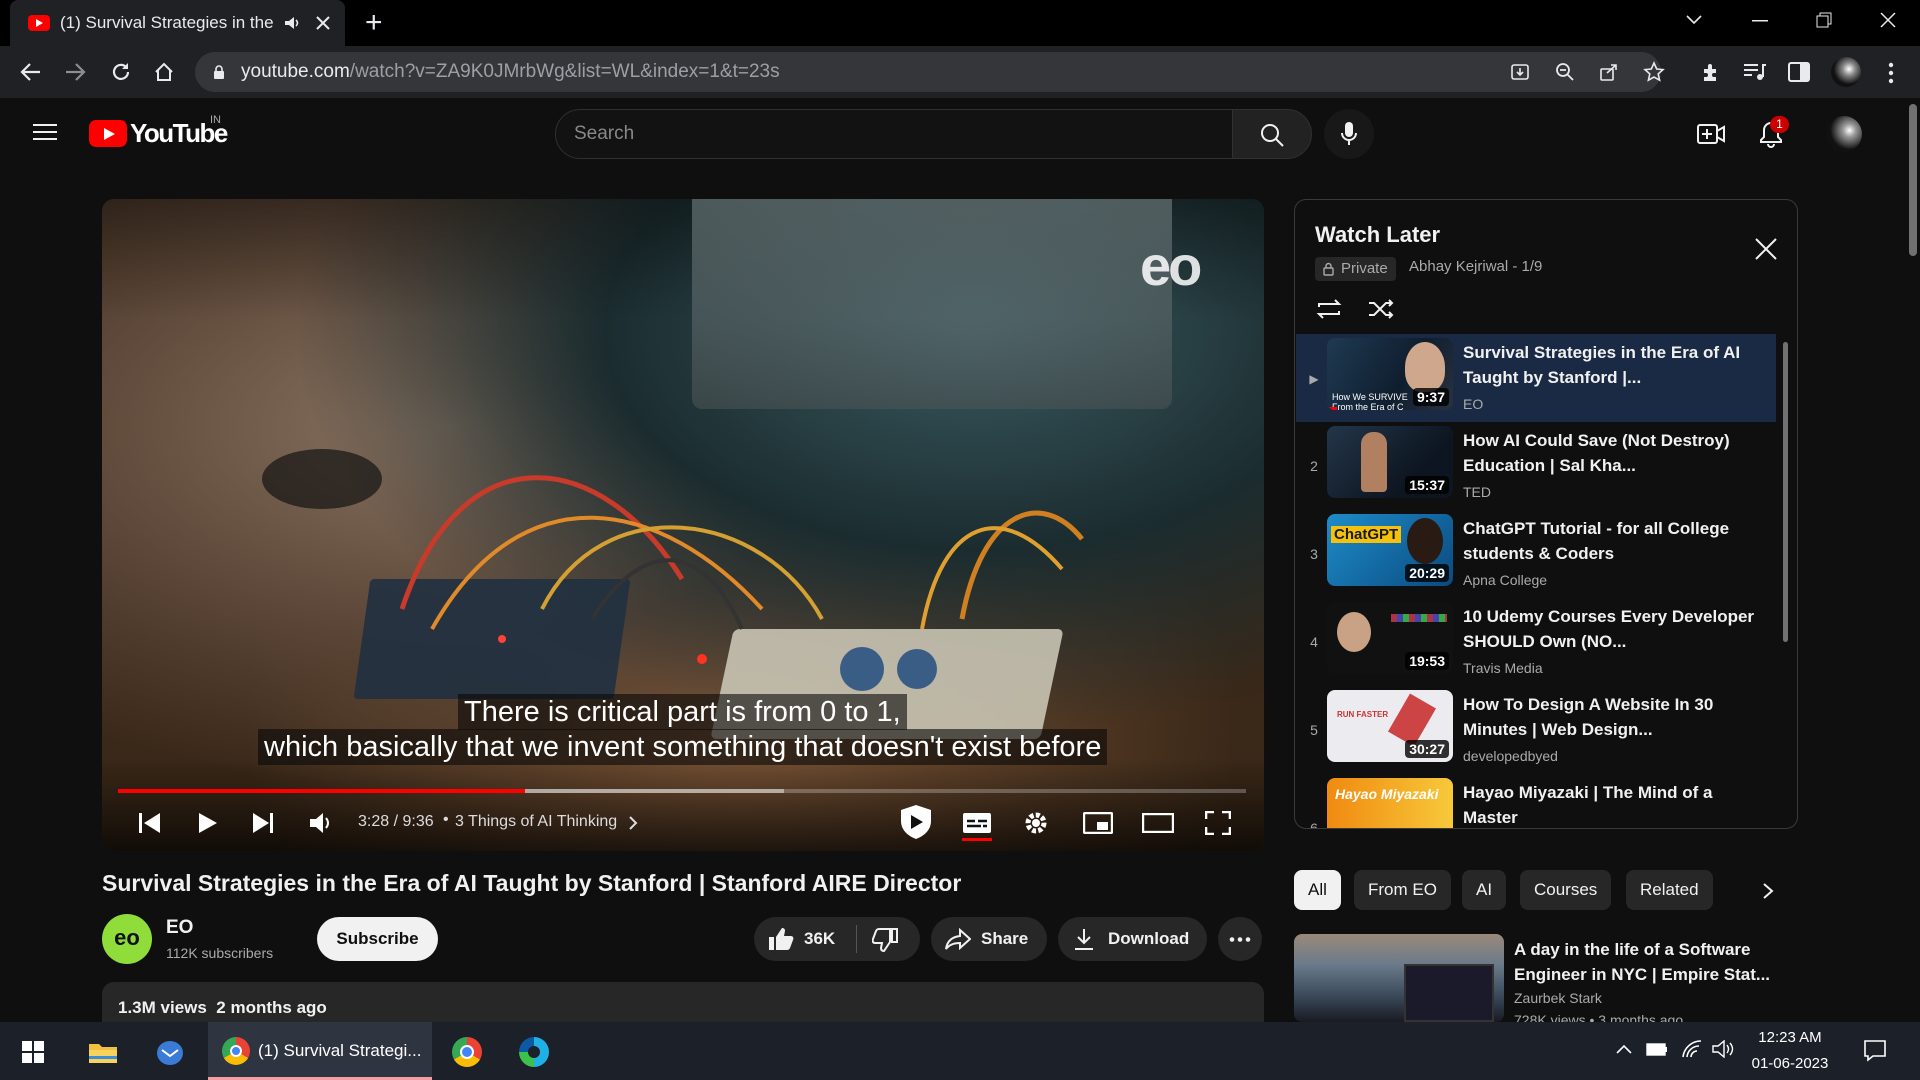  What do you see at coordinates (1588, 805) in the screenshot?
I see `playlist-item-title: Hayao Miyazaki | The Mind of a Master` at bounding box center [1588, 805].